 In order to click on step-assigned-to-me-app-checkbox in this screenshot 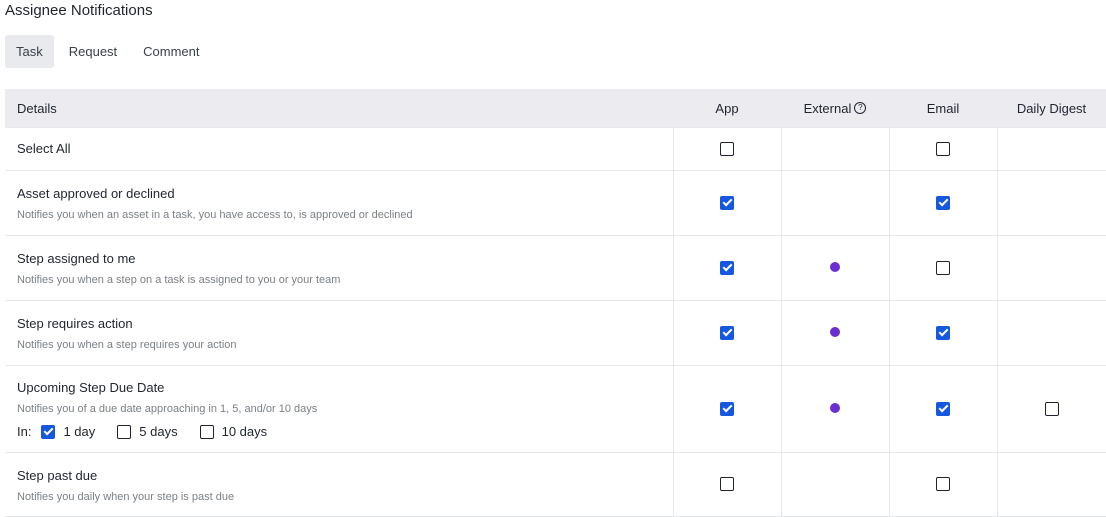, I will do `click(727, 267)`.